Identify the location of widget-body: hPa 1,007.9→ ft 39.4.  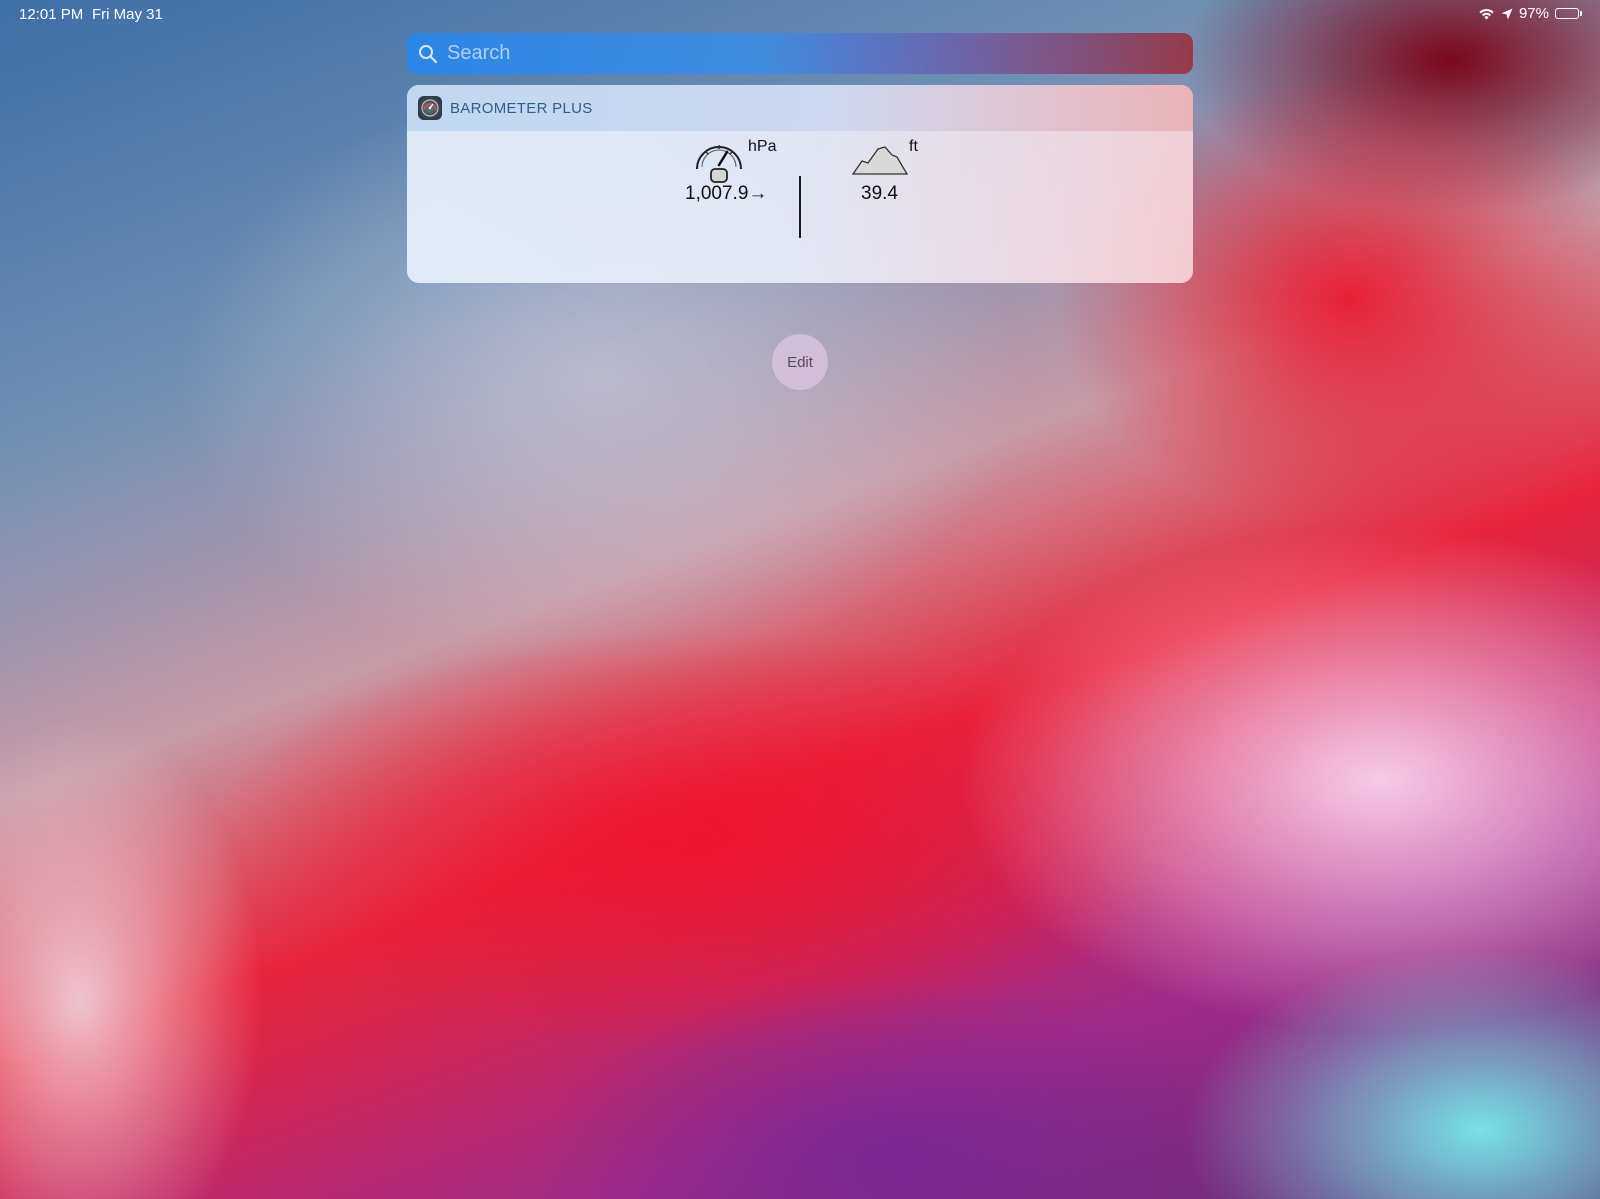
(800, 207).